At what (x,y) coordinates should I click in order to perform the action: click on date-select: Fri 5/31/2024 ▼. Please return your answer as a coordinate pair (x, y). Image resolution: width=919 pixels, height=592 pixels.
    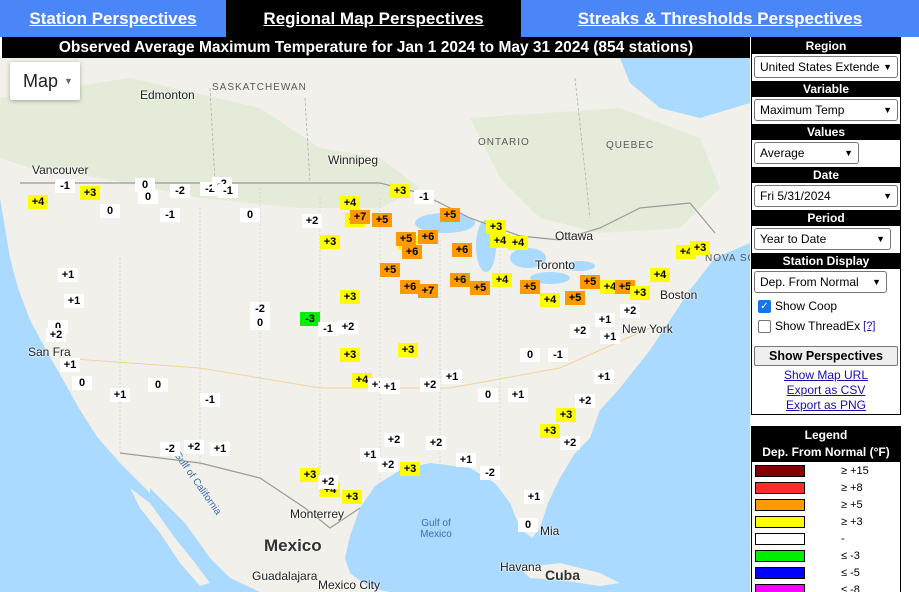
    Looking at the image, I should click on (826, 196).